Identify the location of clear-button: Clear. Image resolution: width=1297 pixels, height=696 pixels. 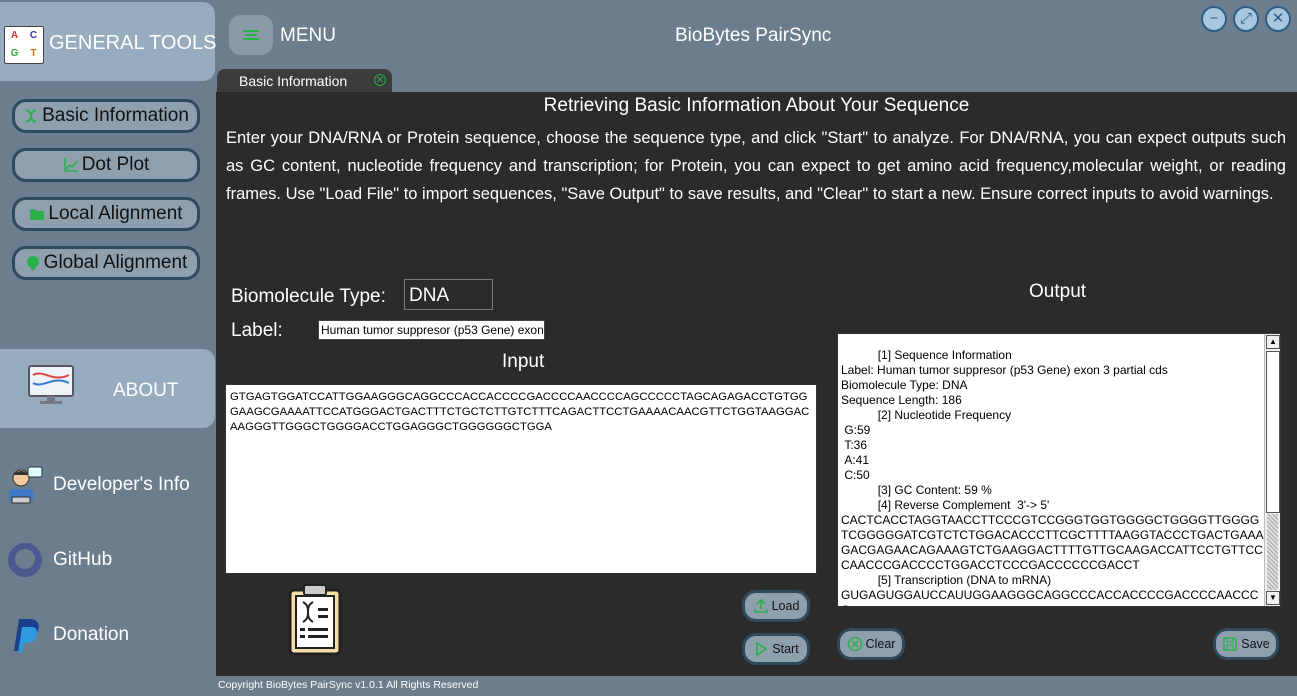
(871, 644).